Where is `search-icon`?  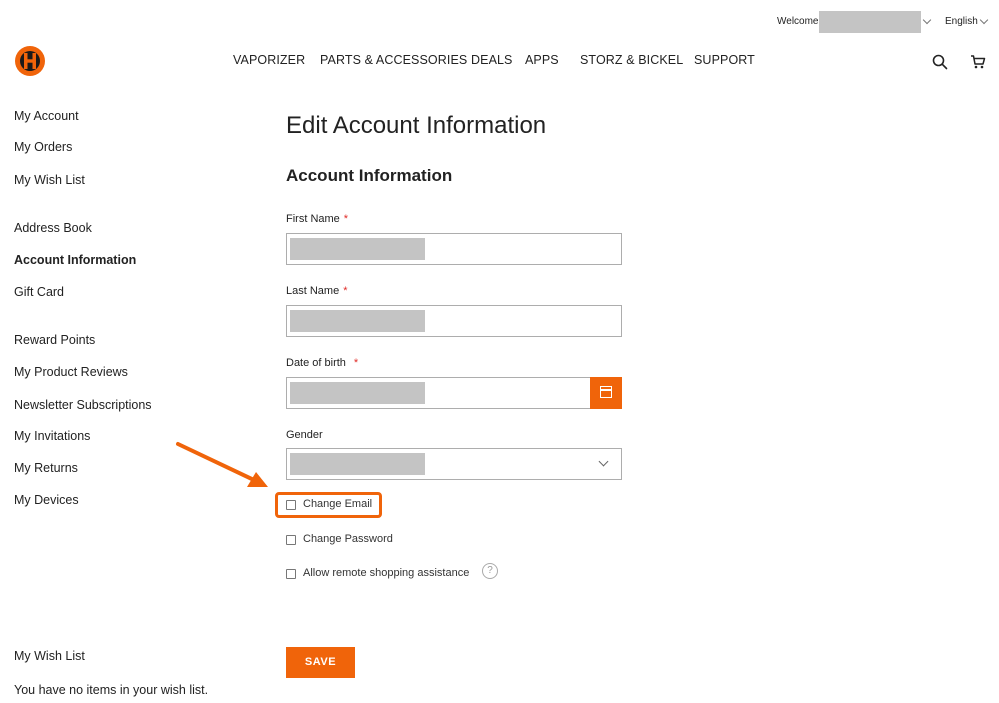 search-icon is located at coordinates (940, 62).